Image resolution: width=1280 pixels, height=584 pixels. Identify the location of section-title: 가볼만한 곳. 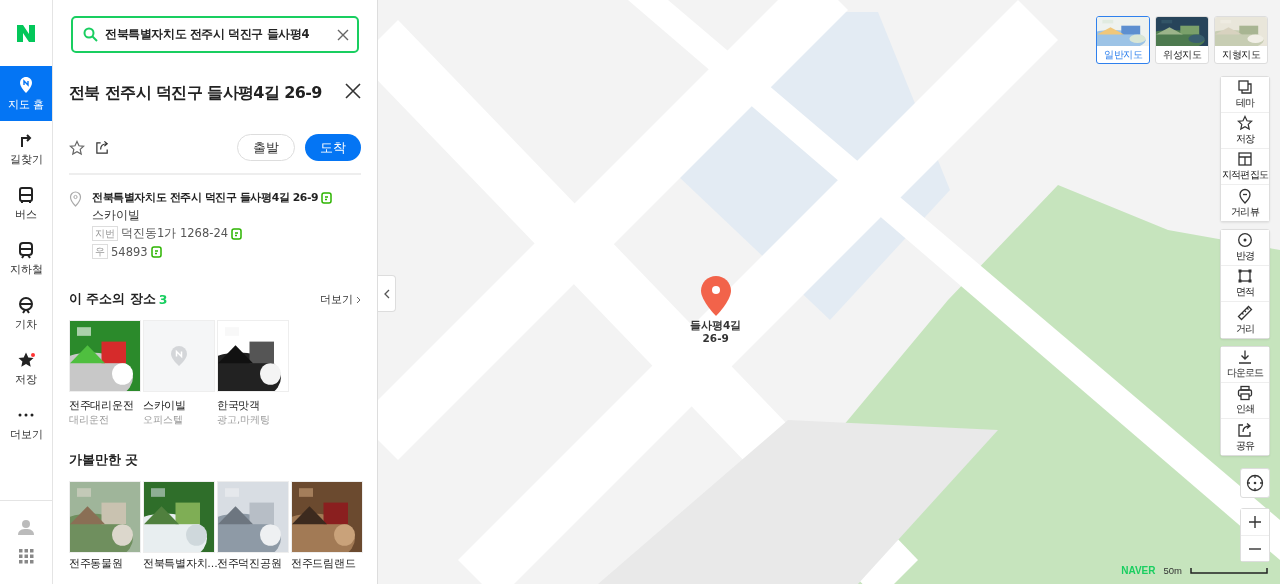
(104, 460).